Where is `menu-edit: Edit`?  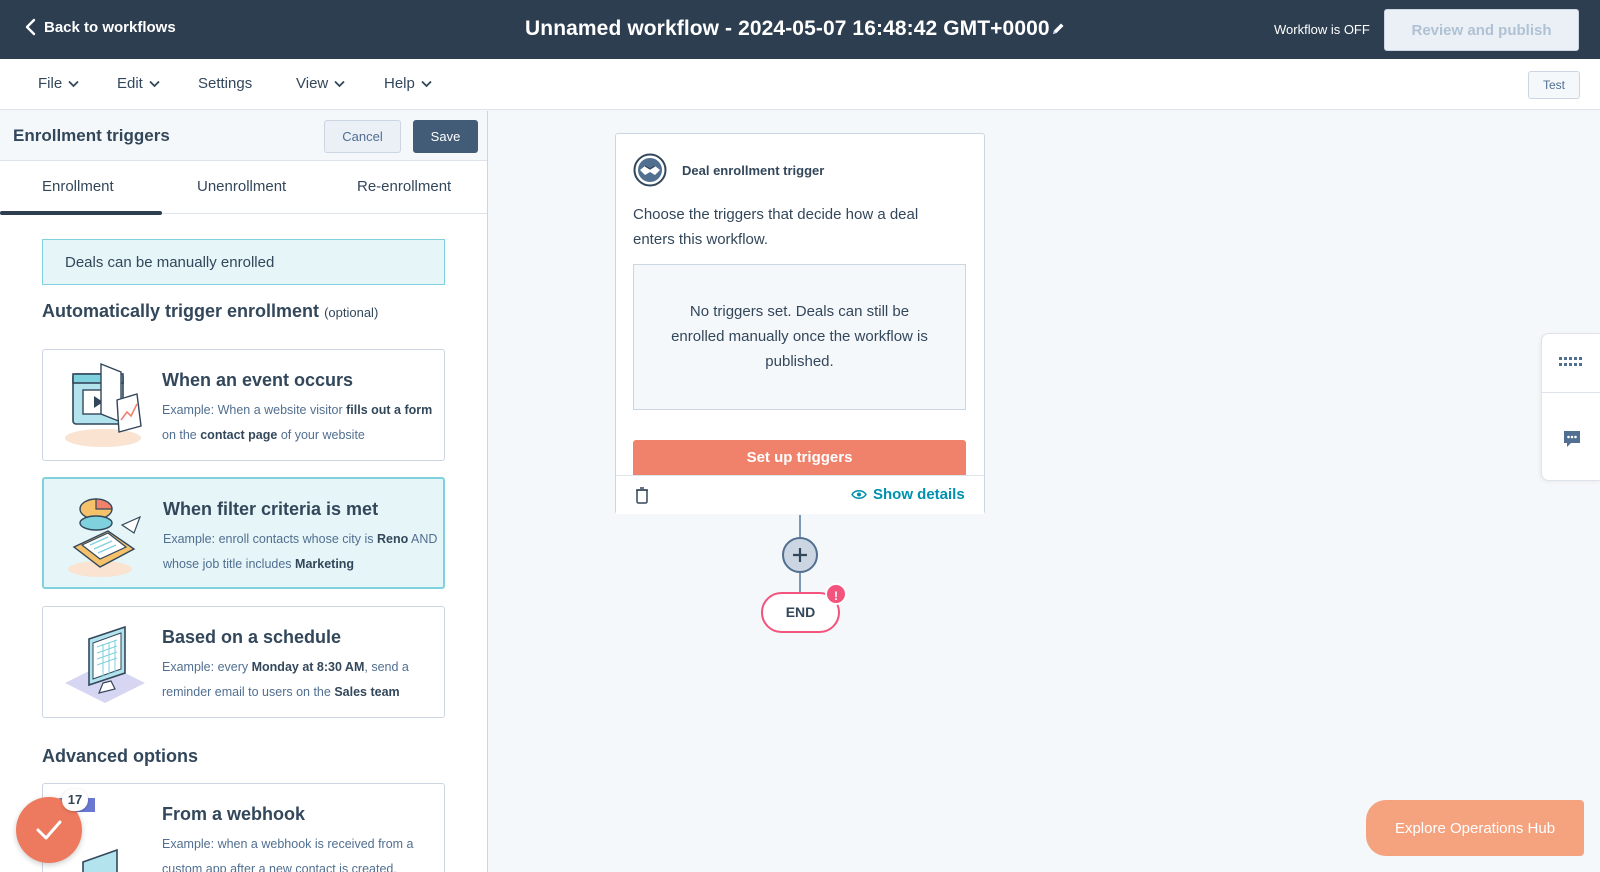 menu-edit: Edit is located at coordinates (138, 83).